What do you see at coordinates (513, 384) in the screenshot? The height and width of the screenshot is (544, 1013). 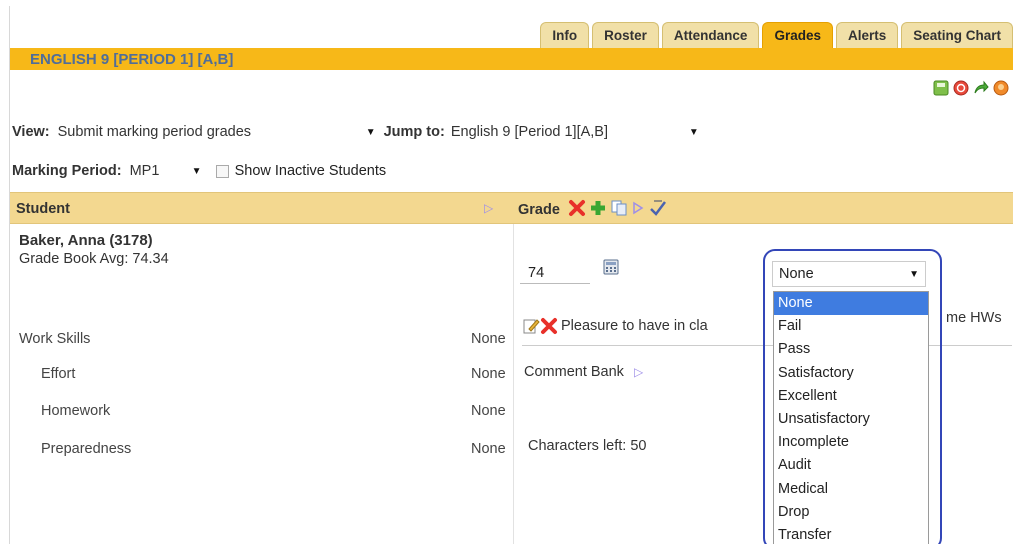 I see `column-divider` at bounding box center [513, 384].